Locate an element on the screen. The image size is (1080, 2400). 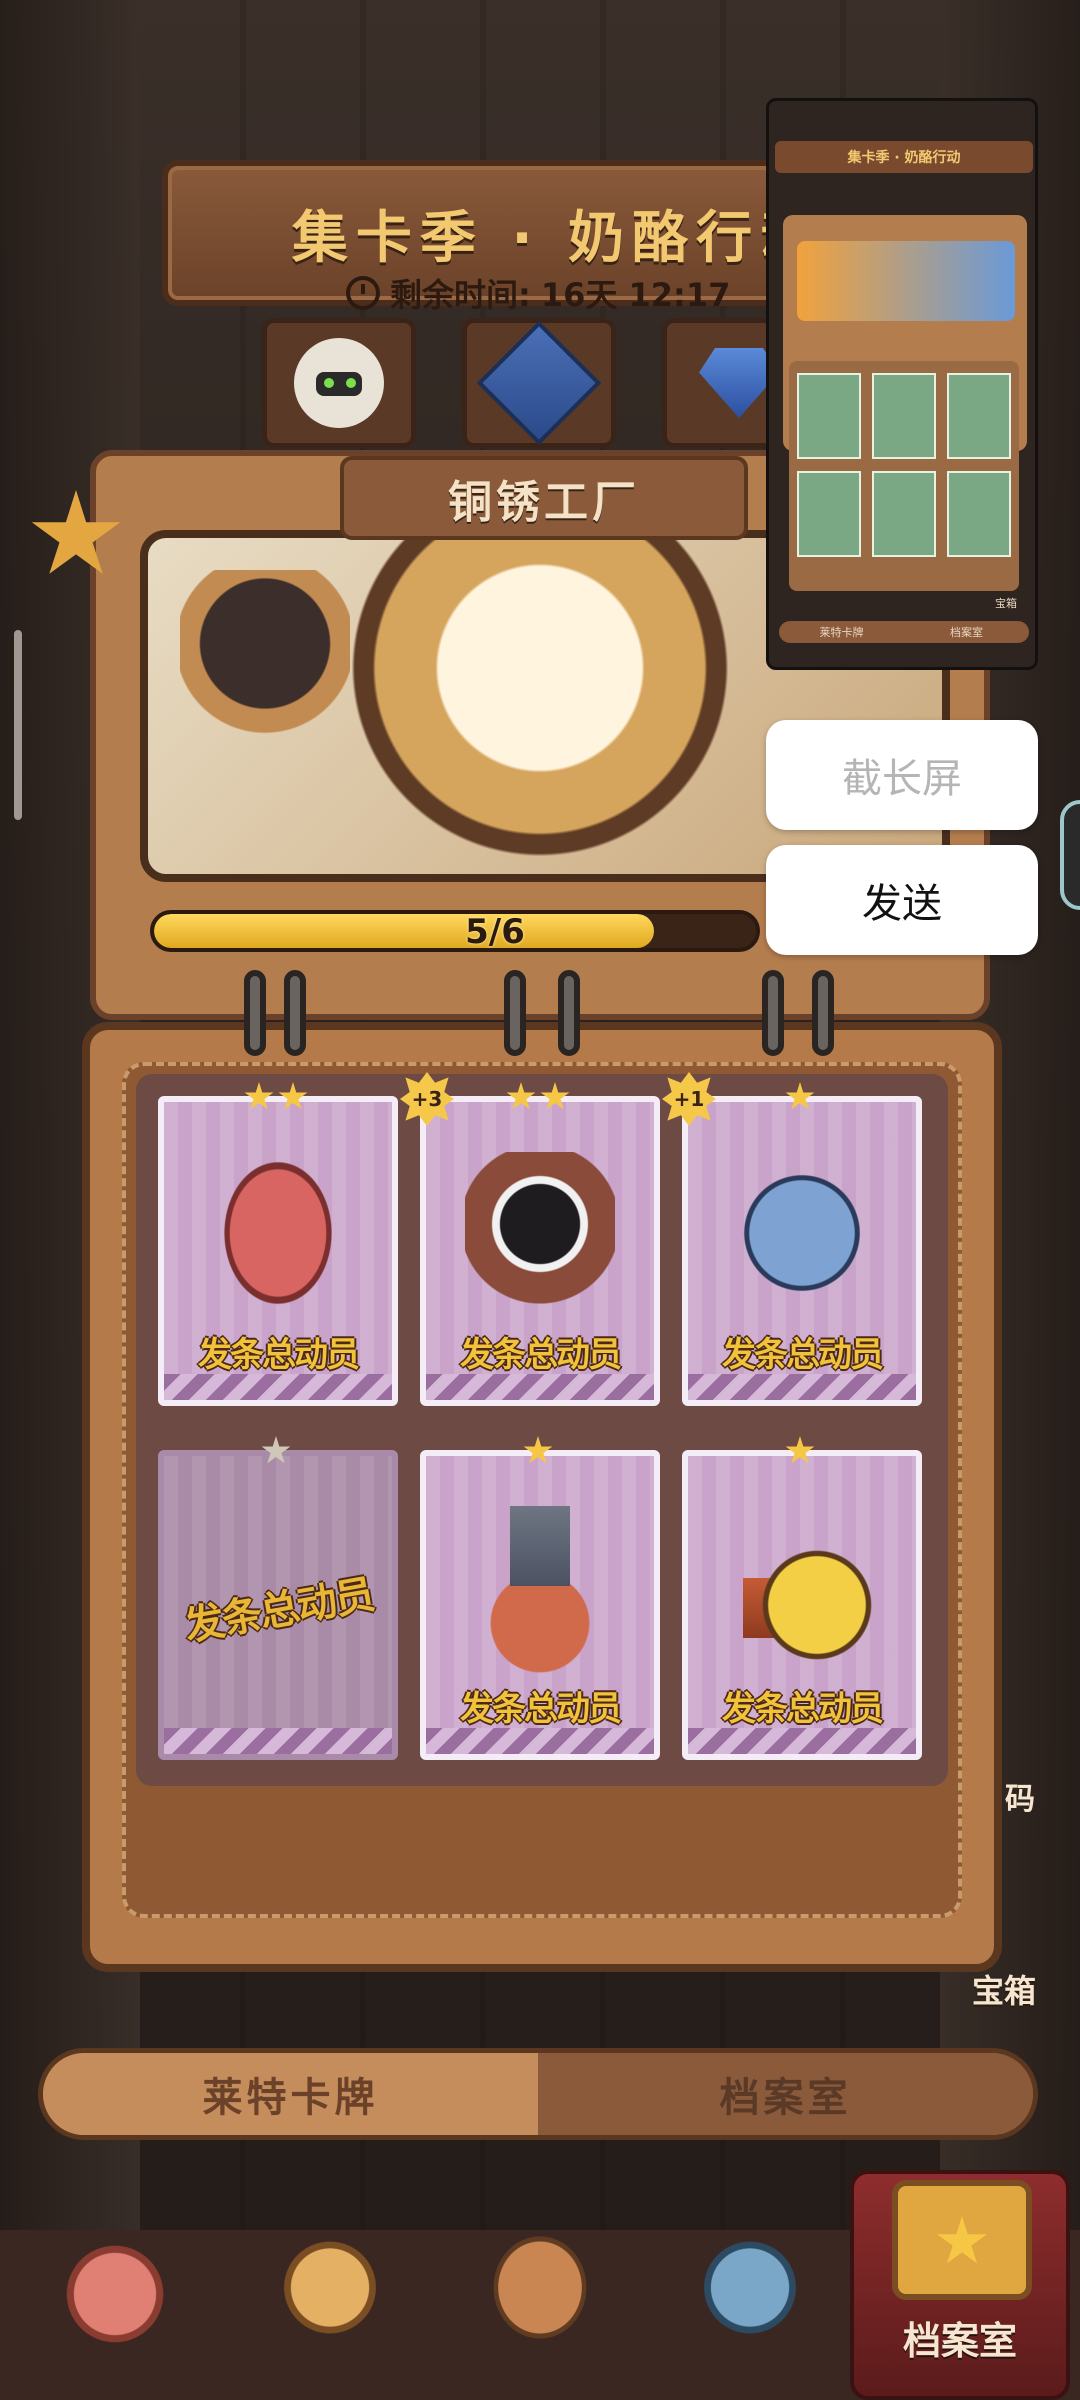
thumbnail-title: 集卡季 · 奶酪行动 is located at coordinates (904, 157).